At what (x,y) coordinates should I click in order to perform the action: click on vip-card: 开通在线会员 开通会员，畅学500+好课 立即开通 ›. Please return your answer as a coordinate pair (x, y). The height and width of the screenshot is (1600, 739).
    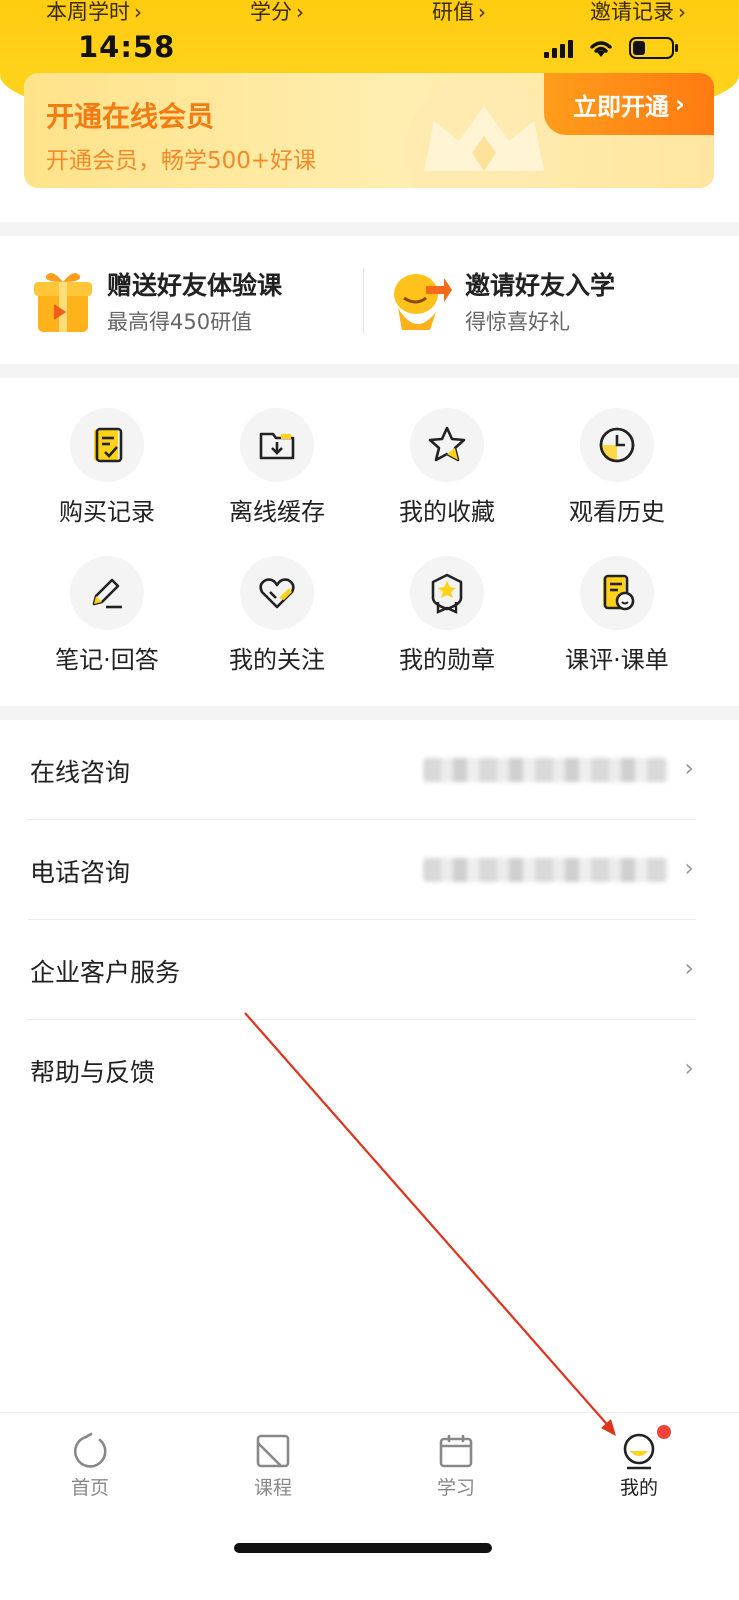
    Looking at the image, I should click on (369, 130).